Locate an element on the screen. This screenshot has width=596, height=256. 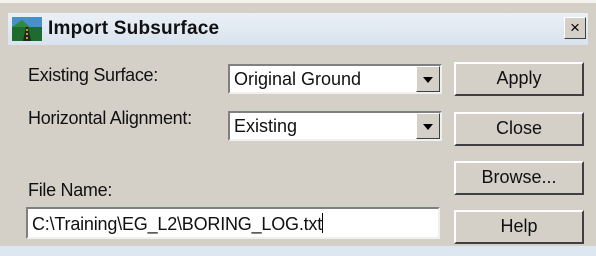
help-button: Help is located at coordinates (519, 227).